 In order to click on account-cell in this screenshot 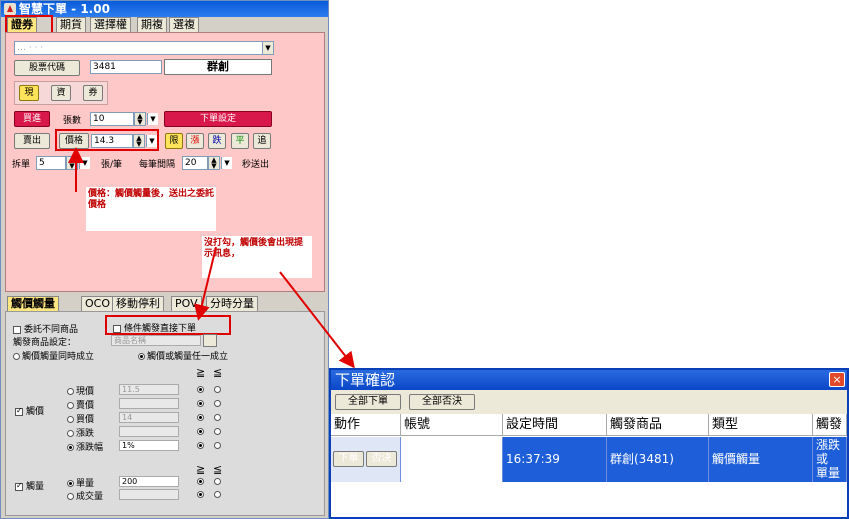, I will do `click(452, 459)`.